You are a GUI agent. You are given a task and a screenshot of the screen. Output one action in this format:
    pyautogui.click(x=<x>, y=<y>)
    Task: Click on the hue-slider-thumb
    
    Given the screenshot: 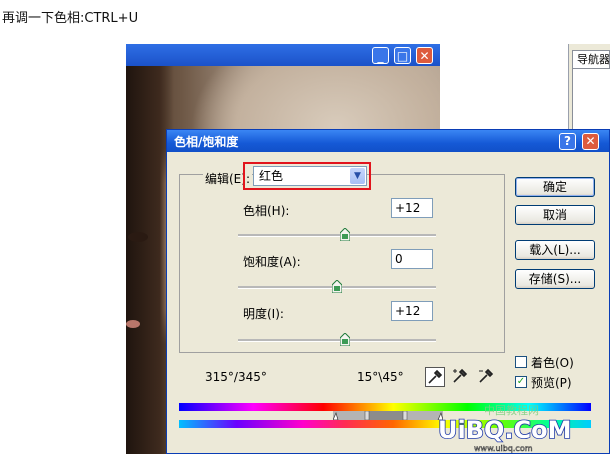 What is the action you would take?
    pyautogui.click(x=344, y=234)
    